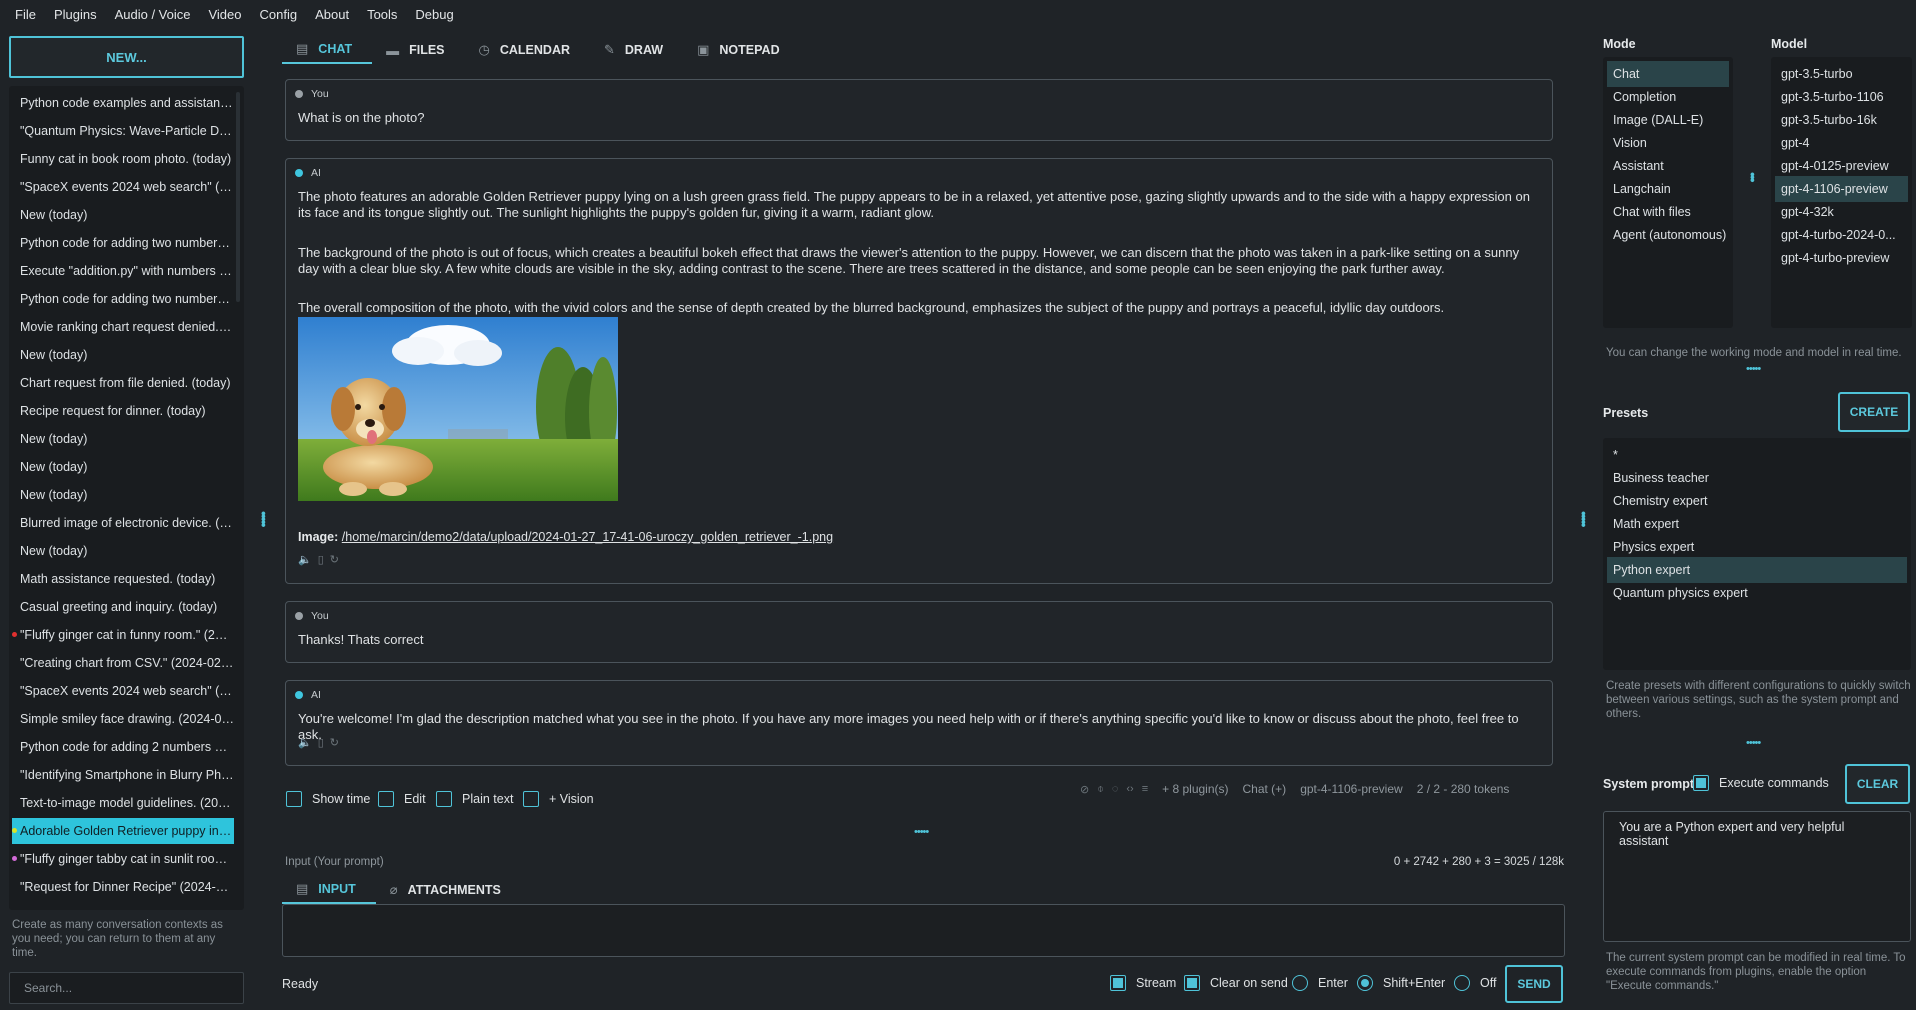  I want to click on context-list-scrollbar, so click(238, 197).